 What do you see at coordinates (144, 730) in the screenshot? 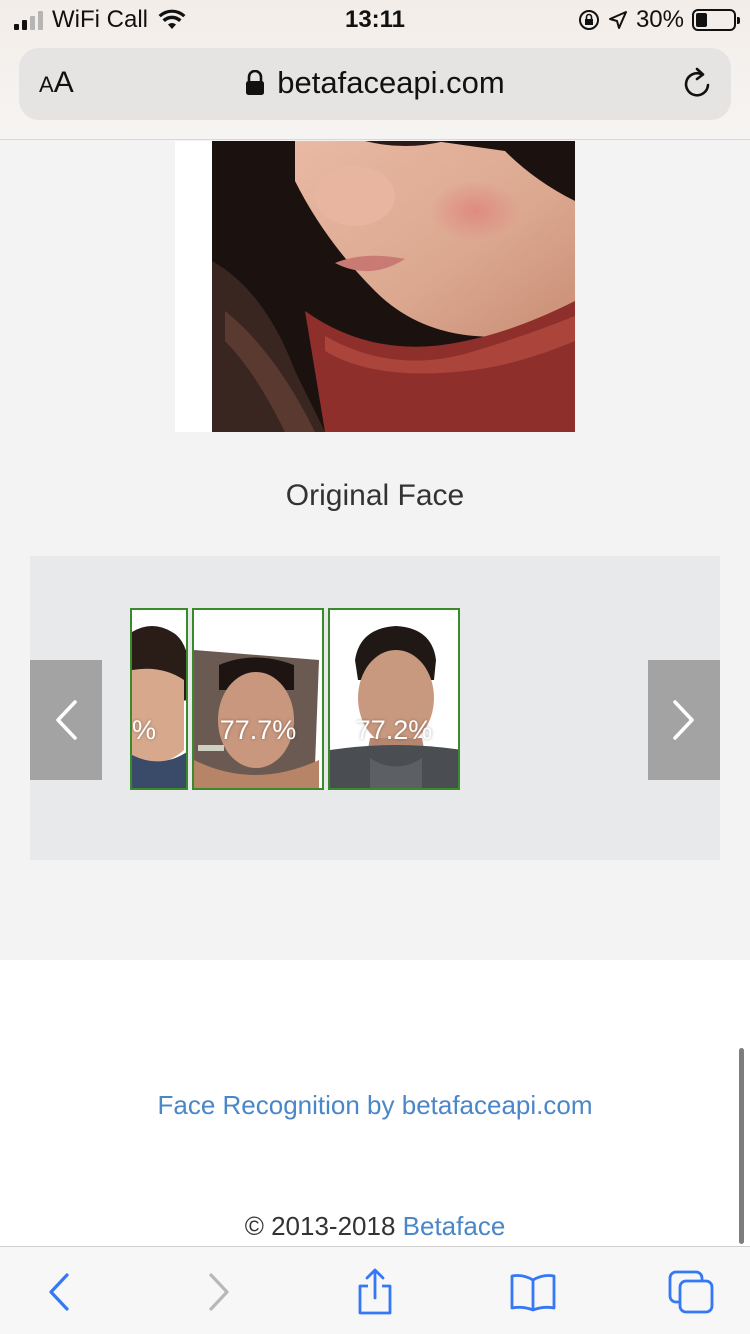
I see `match-score: %` at bounding box center [144, 730].